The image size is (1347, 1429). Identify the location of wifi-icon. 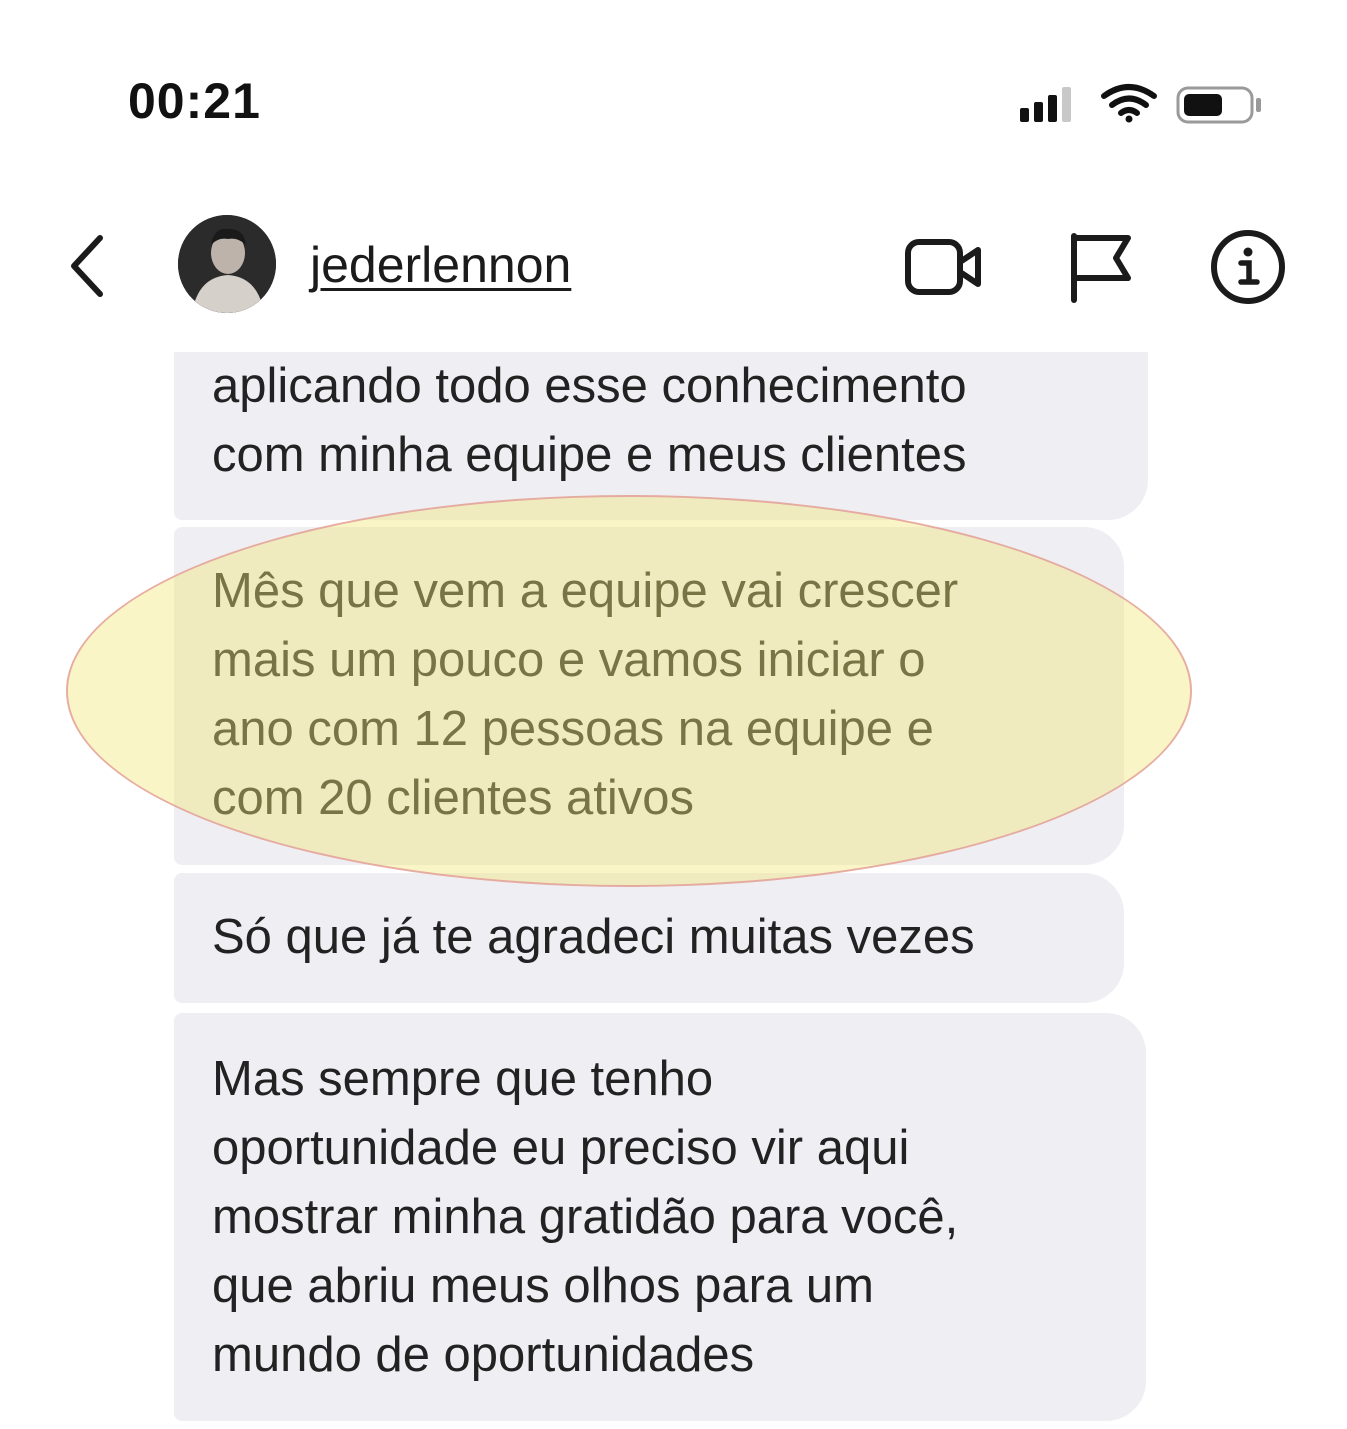
(1129, 103).